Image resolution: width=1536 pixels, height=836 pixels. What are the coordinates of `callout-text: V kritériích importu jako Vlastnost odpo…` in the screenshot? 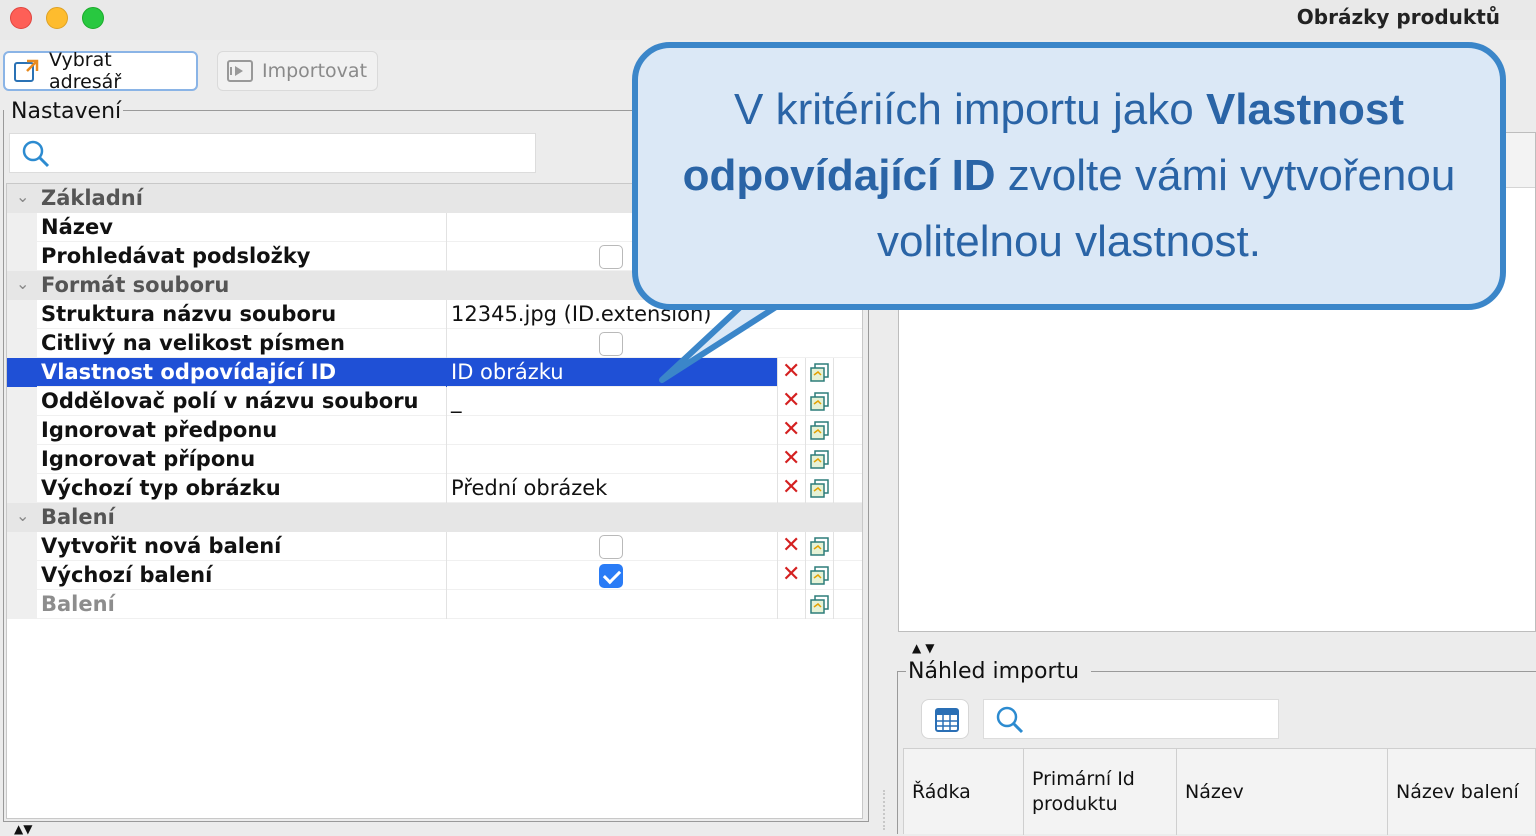 It's located at (1069, 176).